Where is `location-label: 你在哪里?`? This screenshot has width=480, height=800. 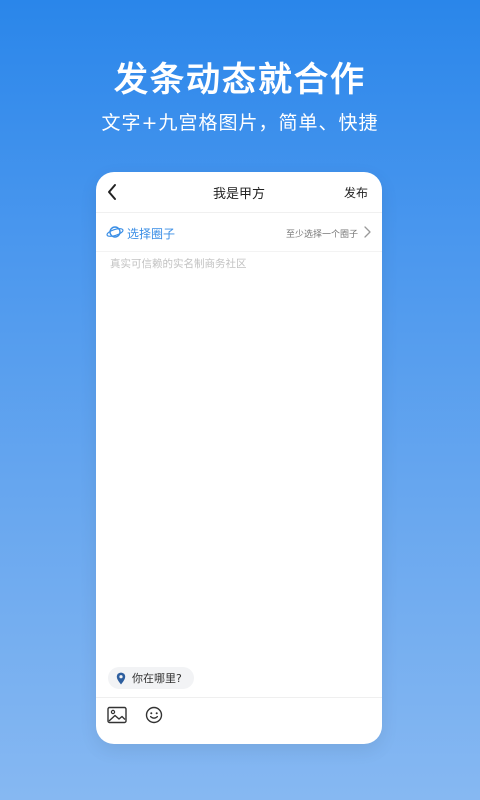
location-label: 你在哪里? is located at coordinates (157, 678).